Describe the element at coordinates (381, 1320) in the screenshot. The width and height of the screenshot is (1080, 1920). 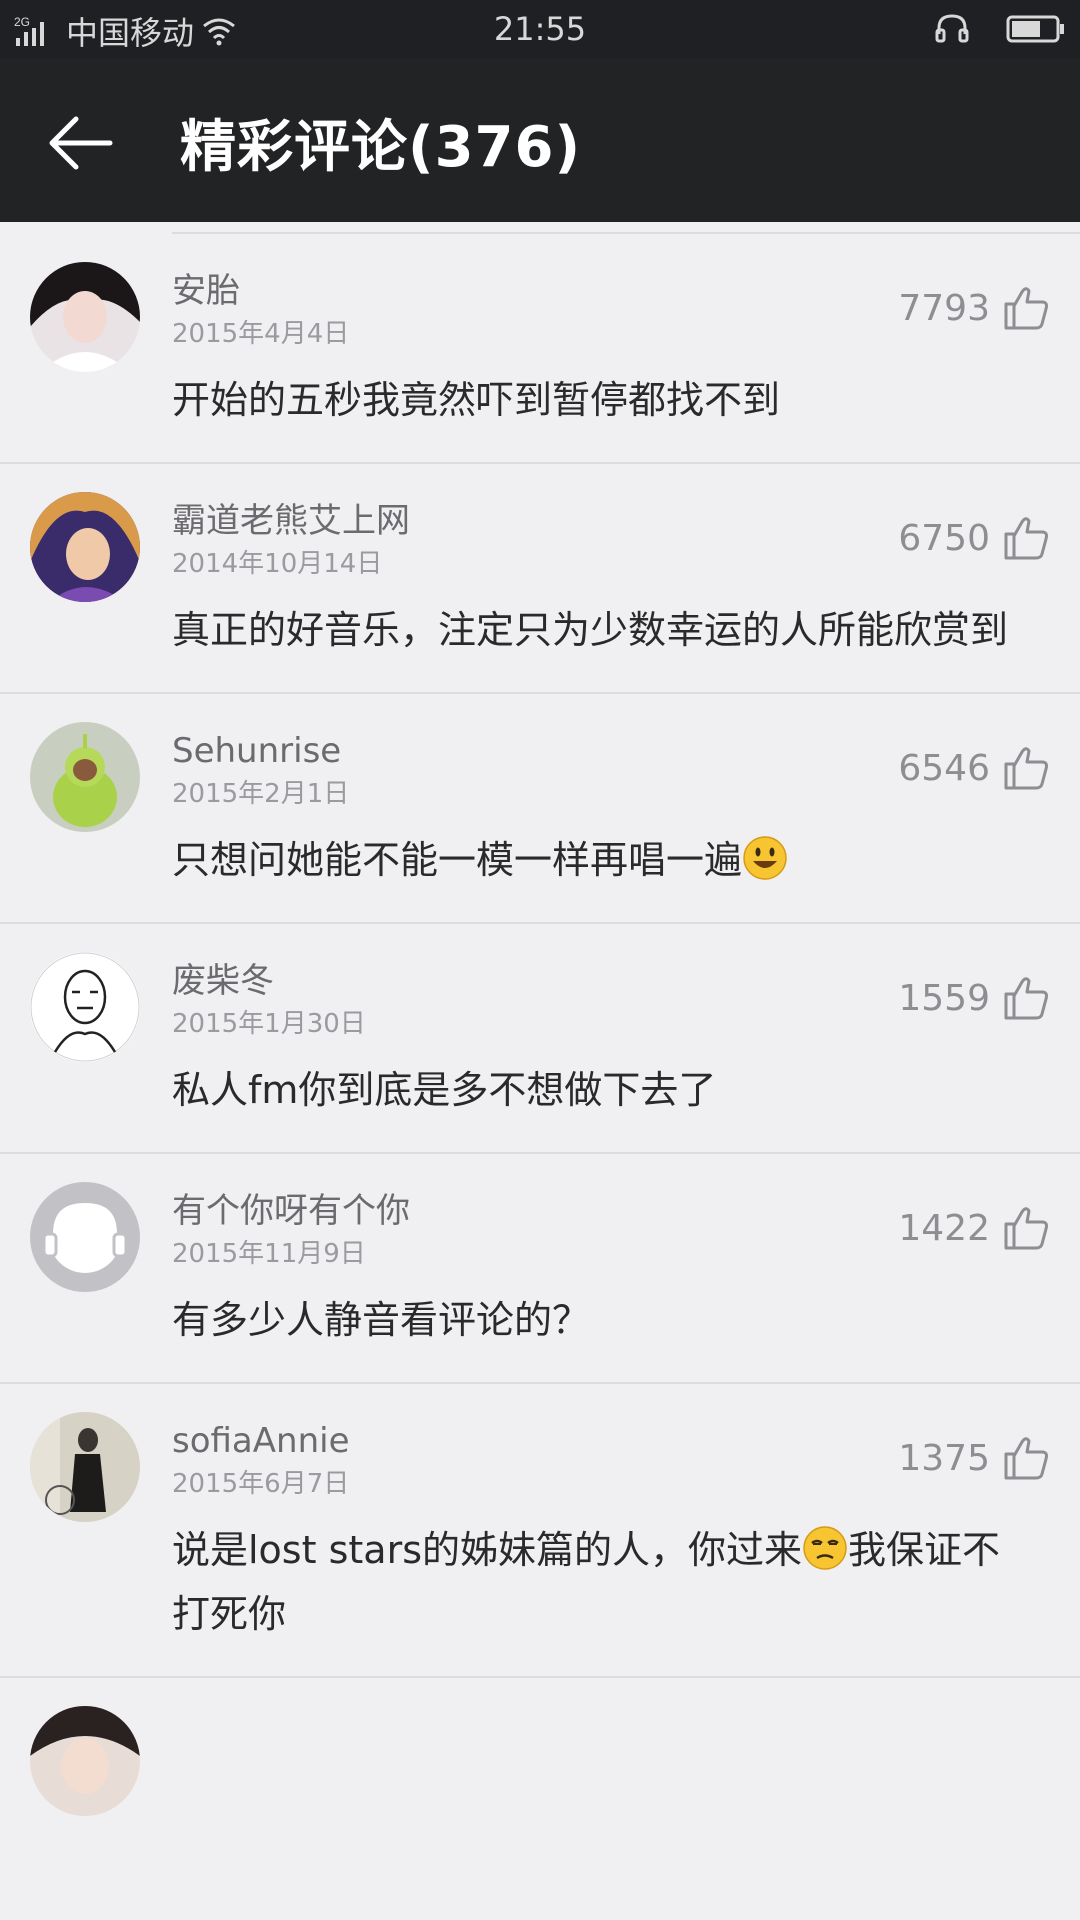
I see `comment-text: 有多少人静音看评论的？` at that location.